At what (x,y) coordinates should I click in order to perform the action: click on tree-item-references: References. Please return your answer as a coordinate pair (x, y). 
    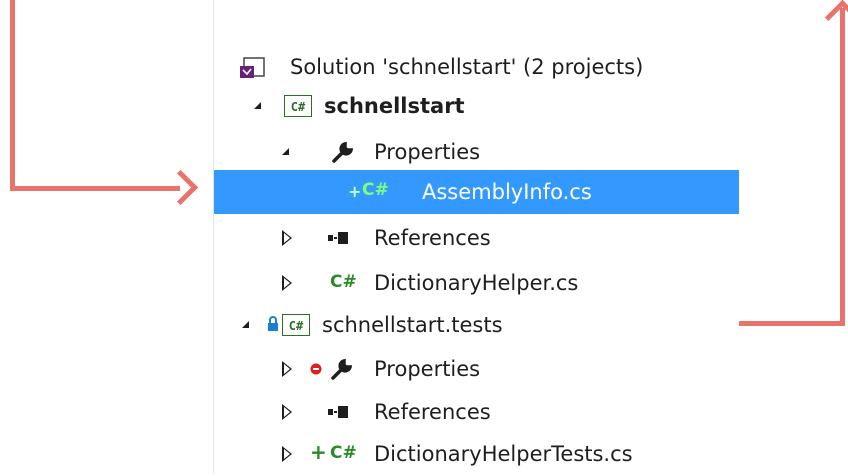
    Looking at the image, I should click on (476, 238).